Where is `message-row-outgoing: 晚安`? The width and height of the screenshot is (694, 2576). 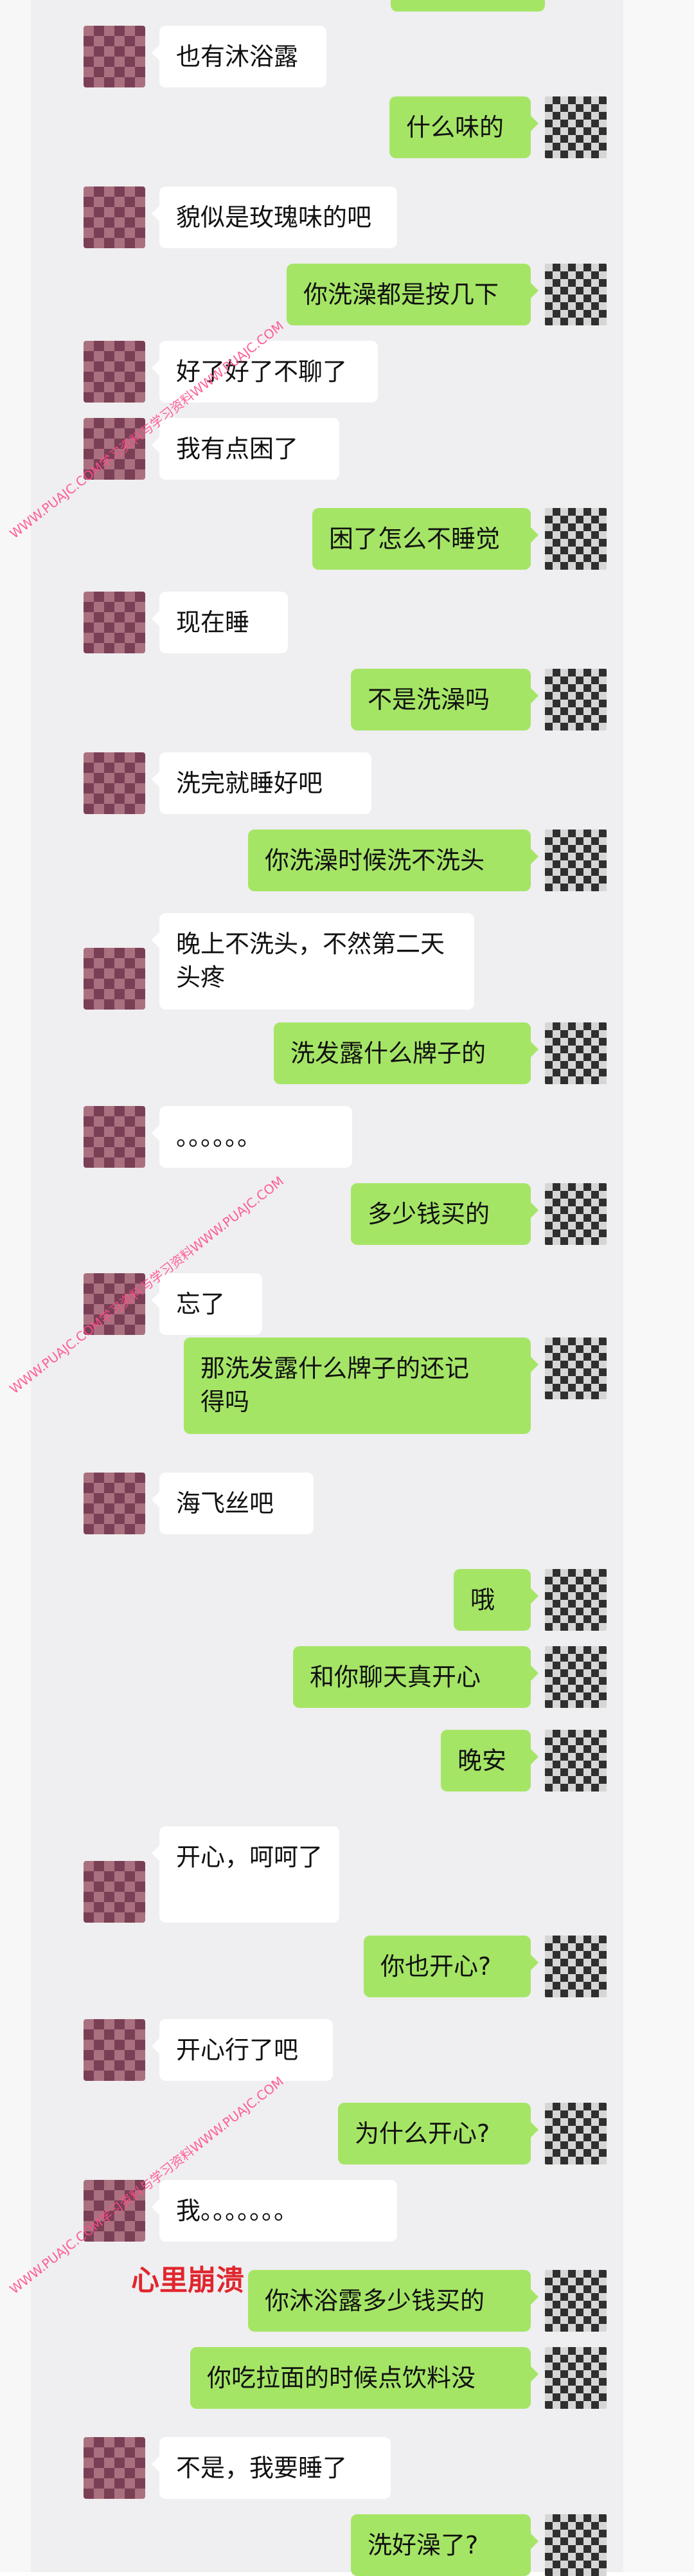 message-row-outgoing: 晚安 is located at coordinates (327, 1760).